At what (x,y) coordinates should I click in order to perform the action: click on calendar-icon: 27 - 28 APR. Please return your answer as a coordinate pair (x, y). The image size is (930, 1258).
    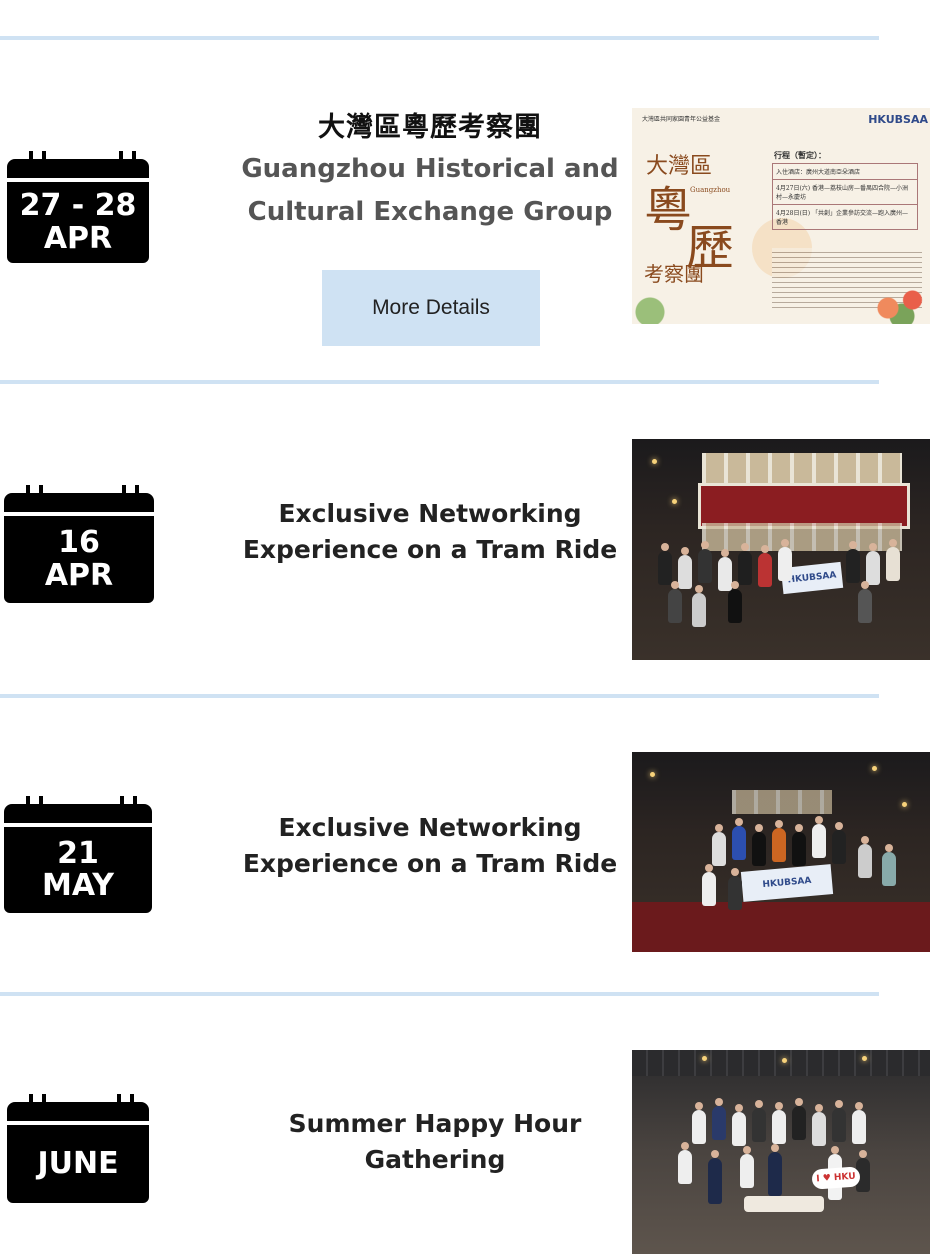
    Looking at the image, I should click on (78, 207).